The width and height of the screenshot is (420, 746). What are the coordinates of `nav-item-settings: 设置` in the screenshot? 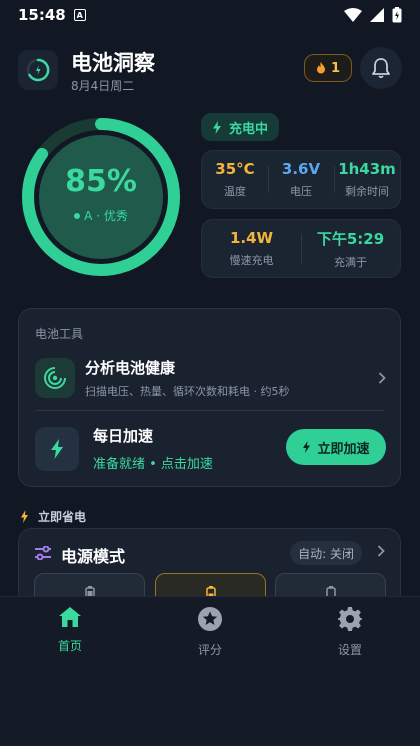 It's located at (350, 632).